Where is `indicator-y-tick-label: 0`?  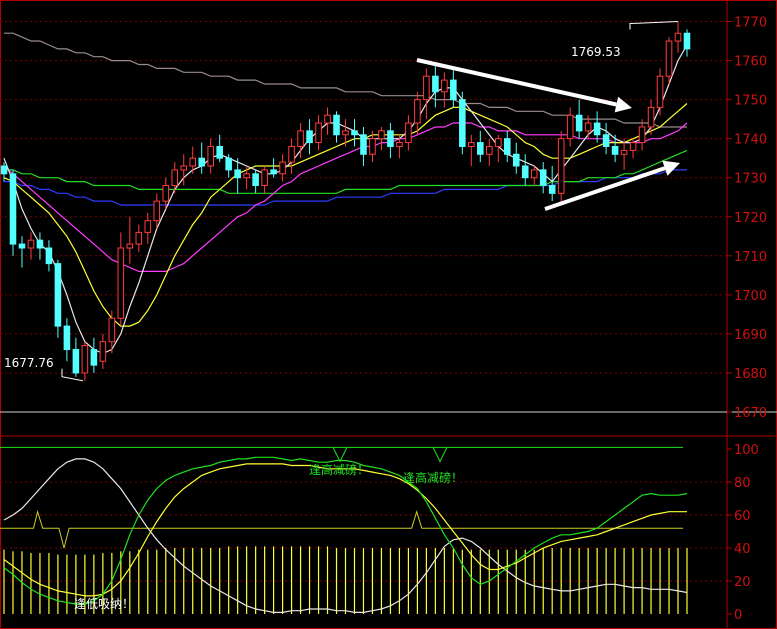 indicator-y-tick-label: 0 is located at coordinates (738, 615).